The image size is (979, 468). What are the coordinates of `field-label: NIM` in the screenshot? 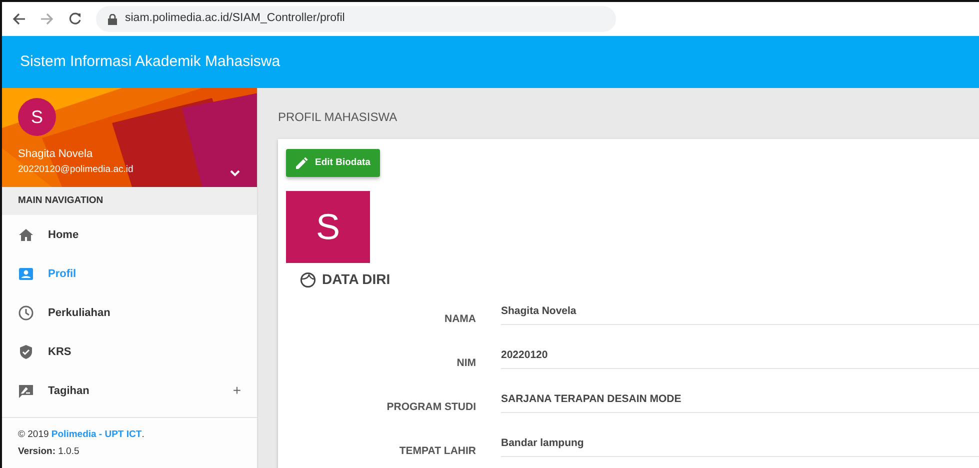 It's located at (466, 364).